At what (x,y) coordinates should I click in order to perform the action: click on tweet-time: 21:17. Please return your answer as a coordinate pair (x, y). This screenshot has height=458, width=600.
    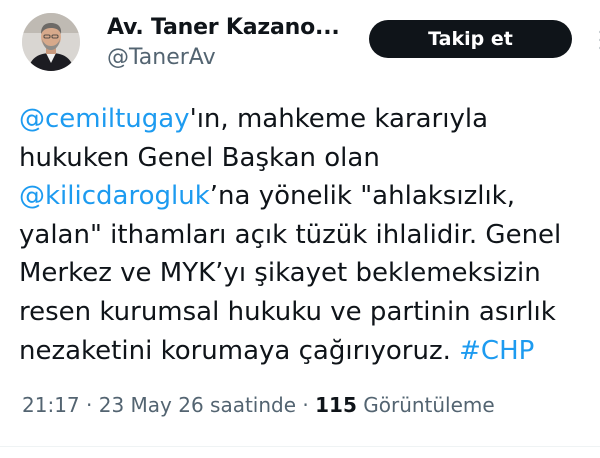
    Looking at the image, I should click on (51, 405).